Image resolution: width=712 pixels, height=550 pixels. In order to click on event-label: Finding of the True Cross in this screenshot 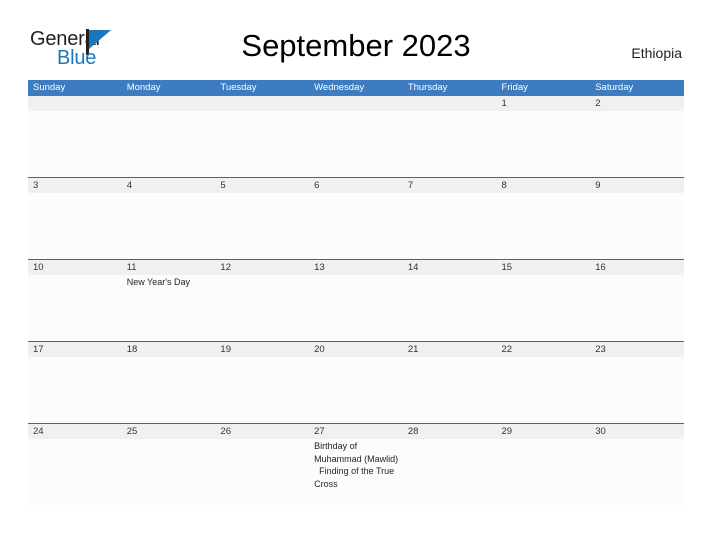, I will do `click(354, 477)`.